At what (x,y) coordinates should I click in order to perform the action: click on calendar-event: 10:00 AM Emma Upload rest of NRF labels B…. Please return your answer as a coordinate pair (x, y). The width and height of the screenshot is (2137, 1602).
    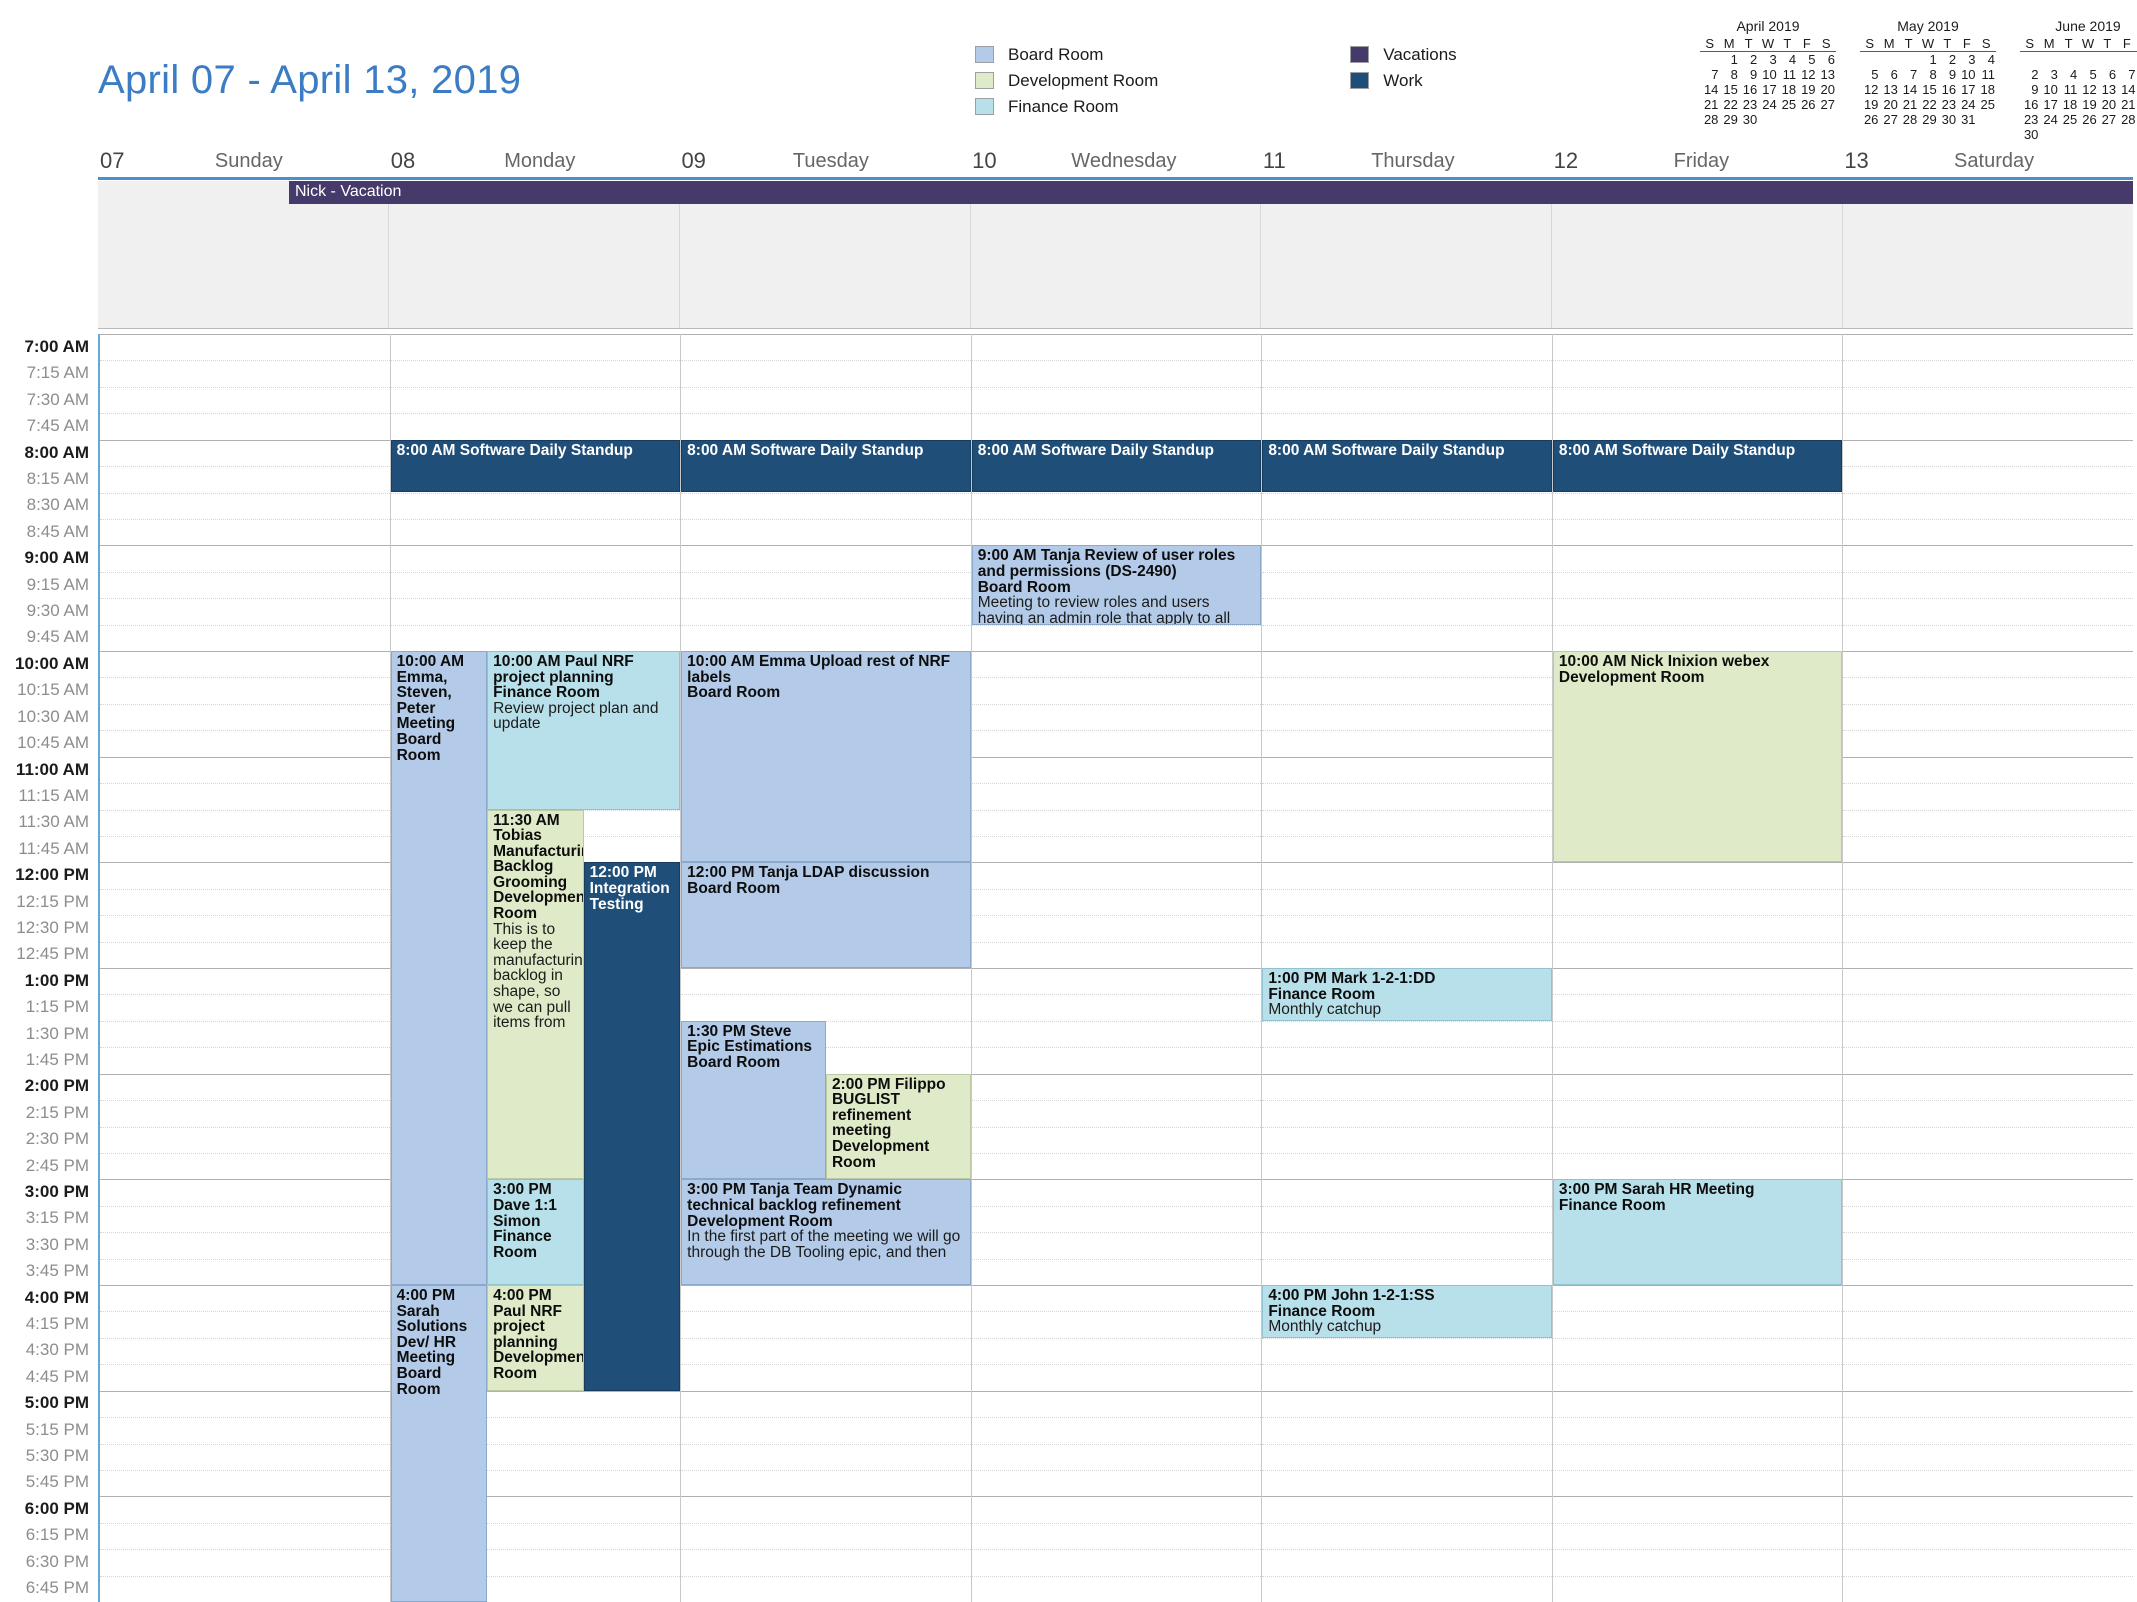
    Looking at the image, I should click on (826, 757).